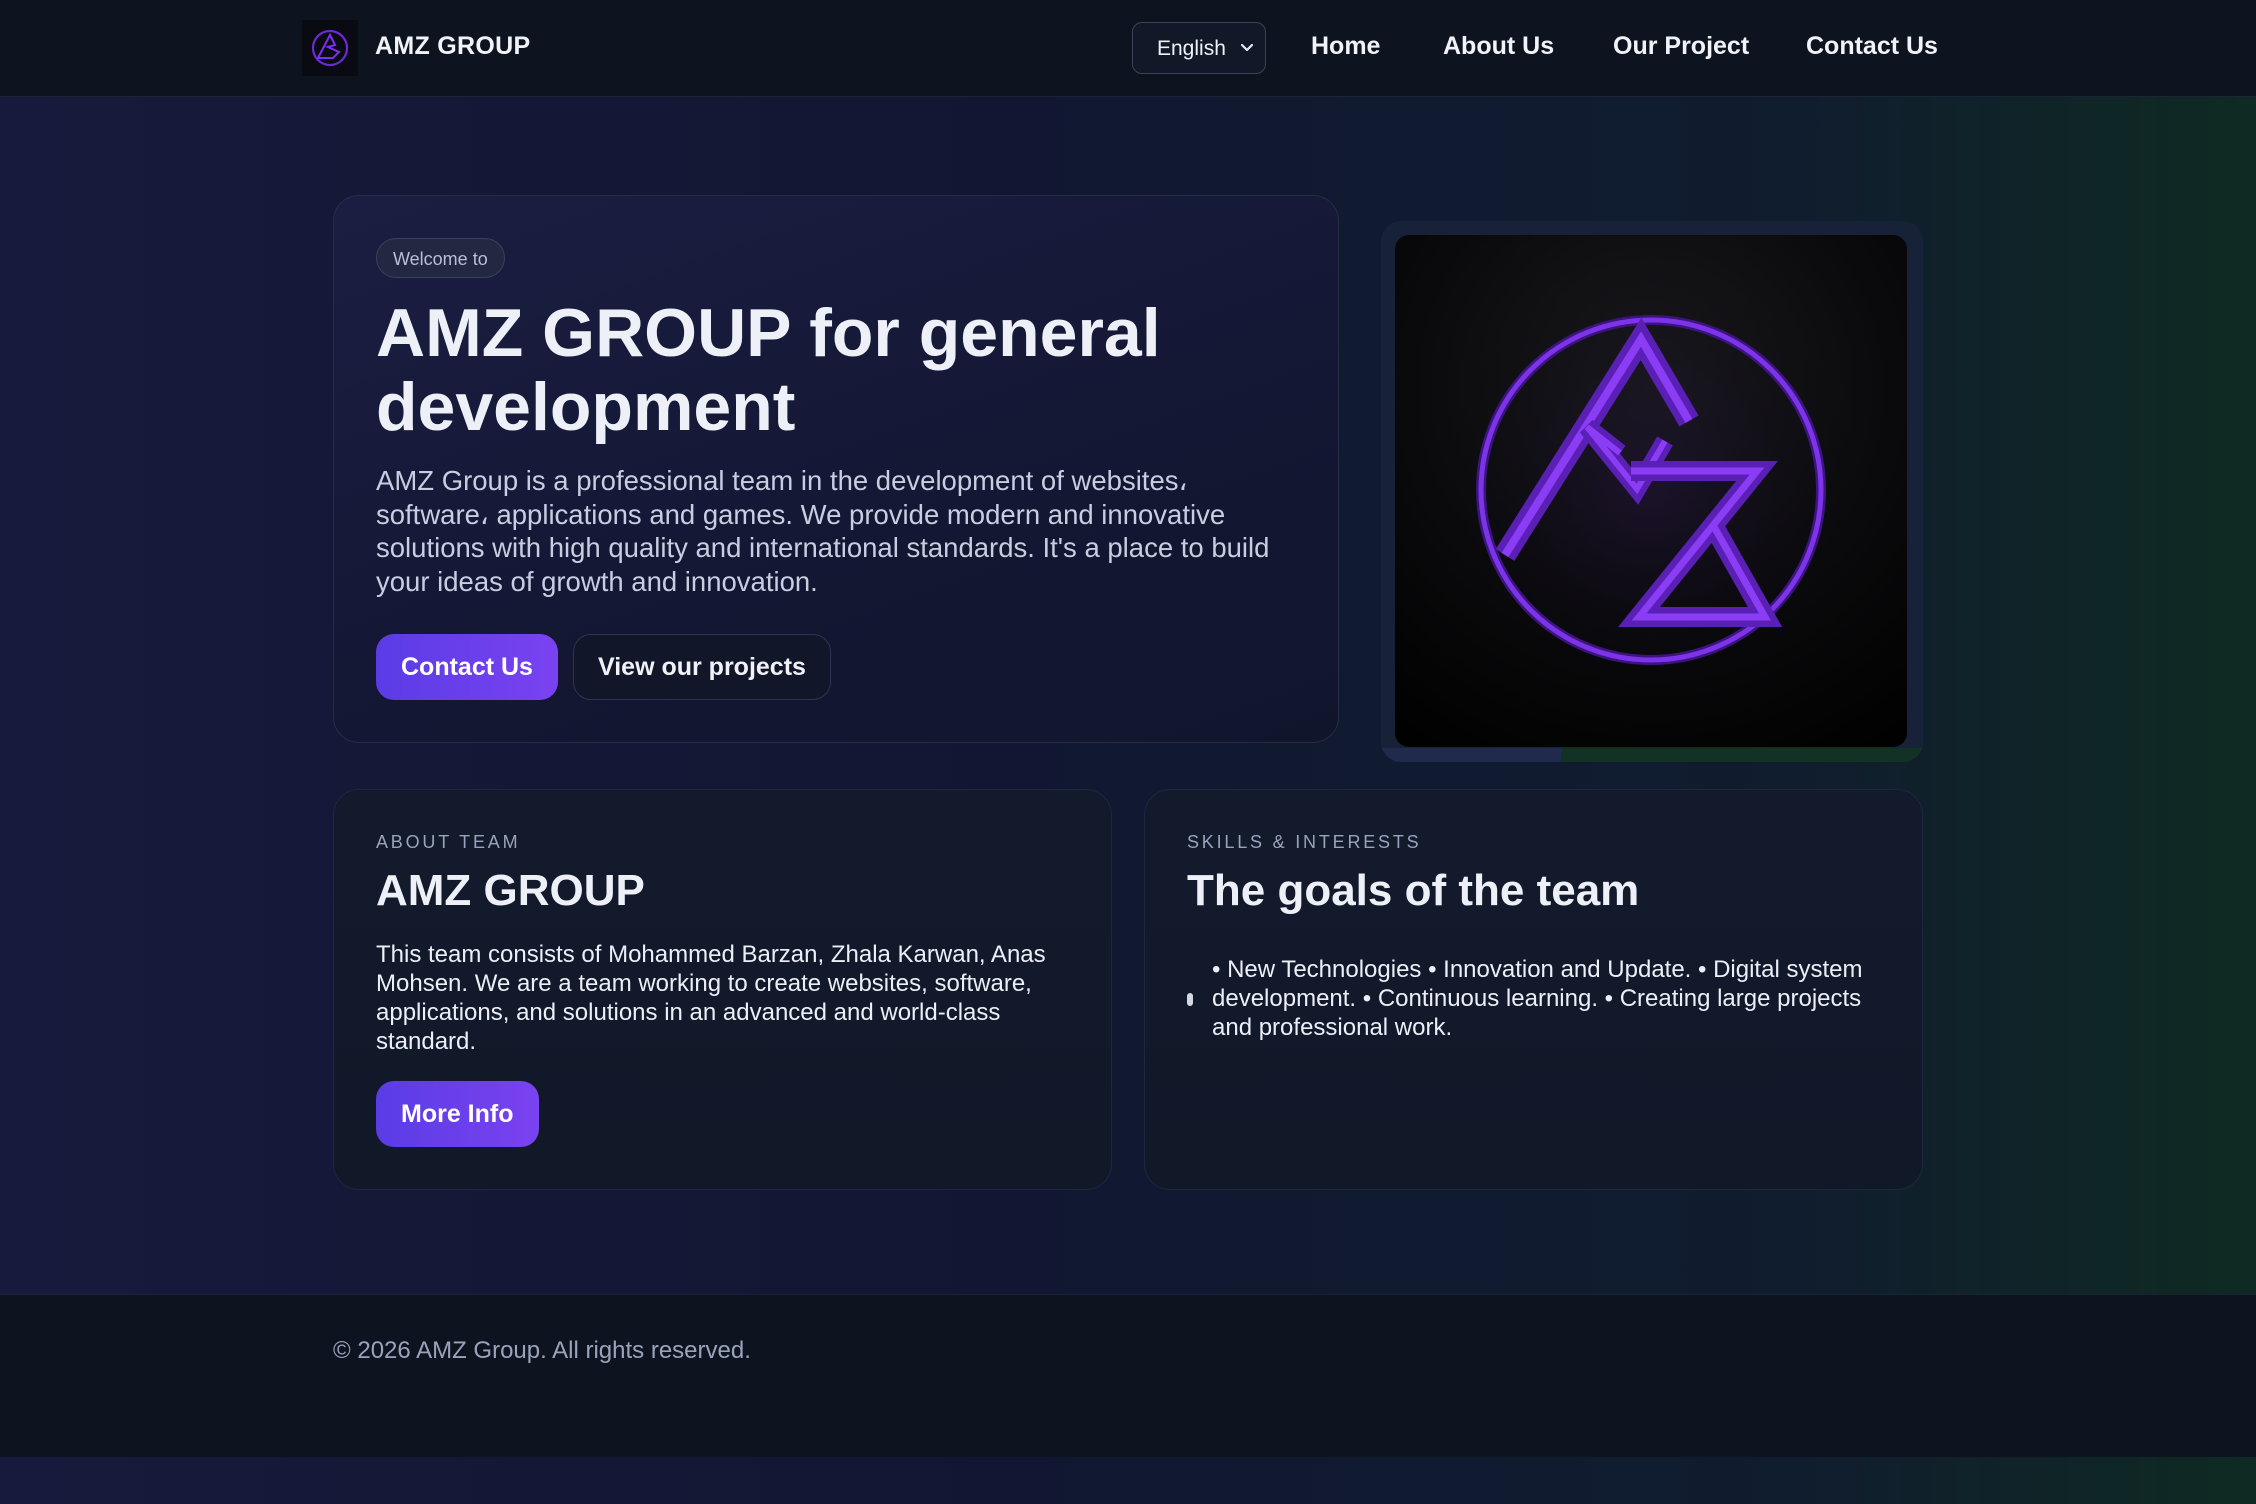 This screenshot has height=1504, width=2256. I want to click on hero-image-frame, so click(1652, 491).